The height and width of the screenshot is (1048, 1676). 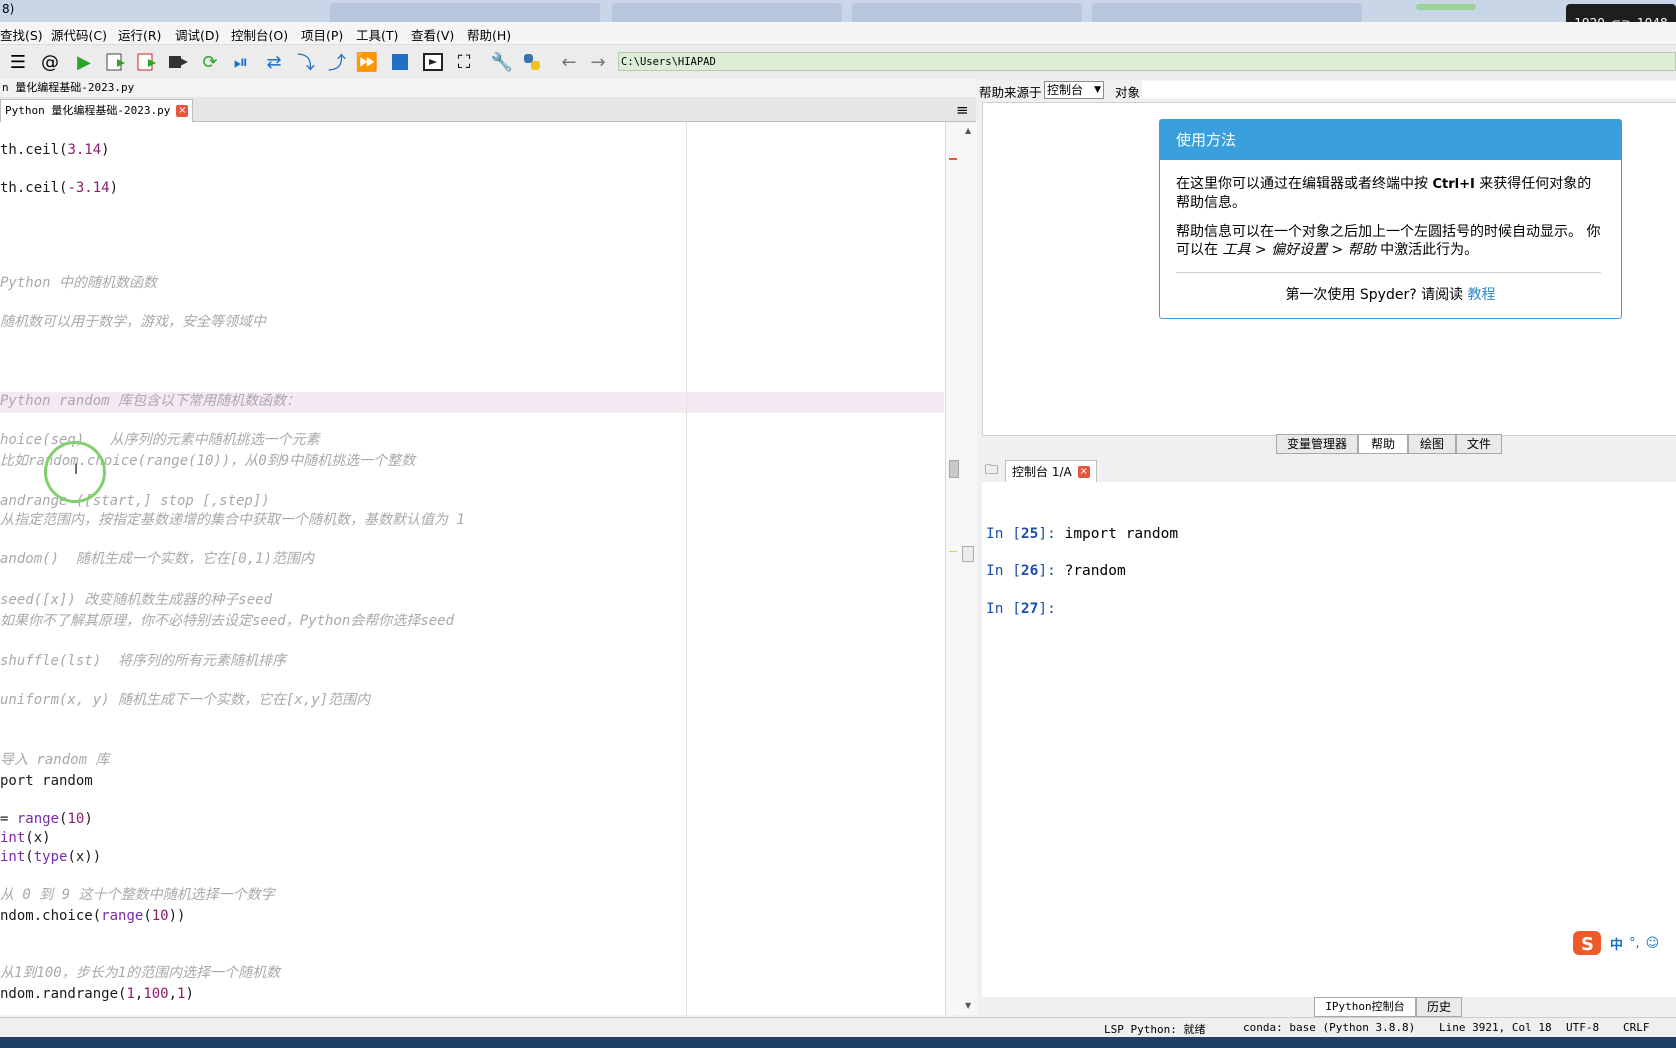 What do you see at coordinates (84, 62) in the screenshot?
I see `run-icon: ▶` at bounding box center [84, 62].